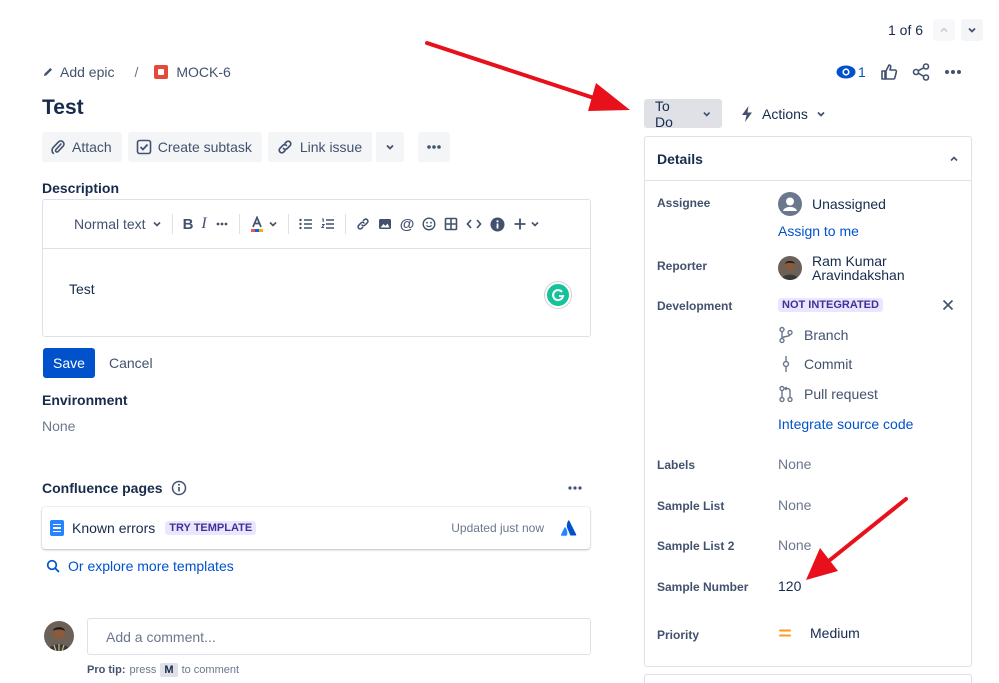  Describe the element at coordinates (222, 224) in the screenshot. I see `more-formatting-button` at that location.